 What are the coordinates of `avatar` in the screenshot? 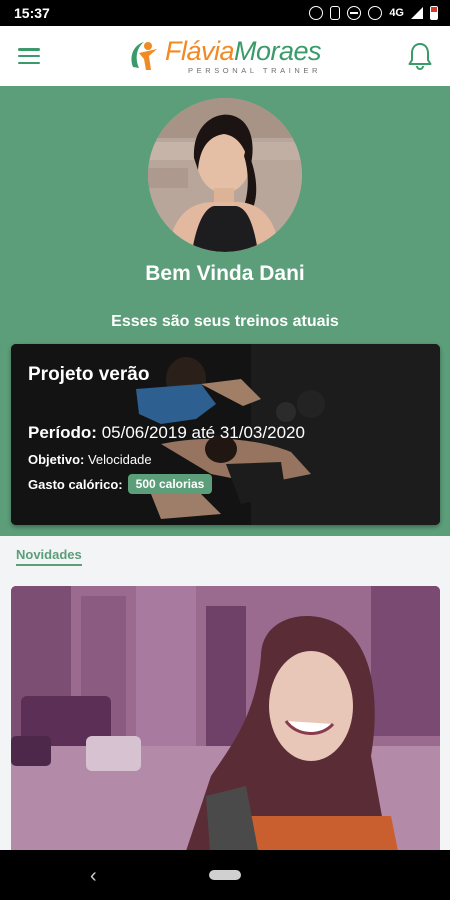 It's located at (225, 175).